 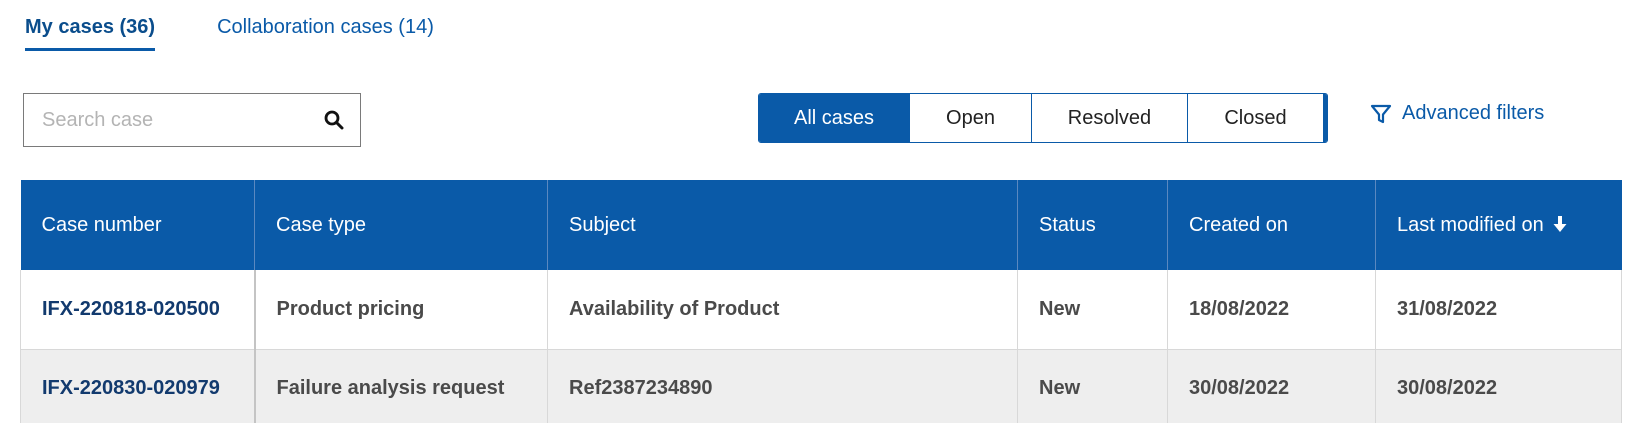 I want to click on arrow-down-icon, so click(x=1560, y=223).